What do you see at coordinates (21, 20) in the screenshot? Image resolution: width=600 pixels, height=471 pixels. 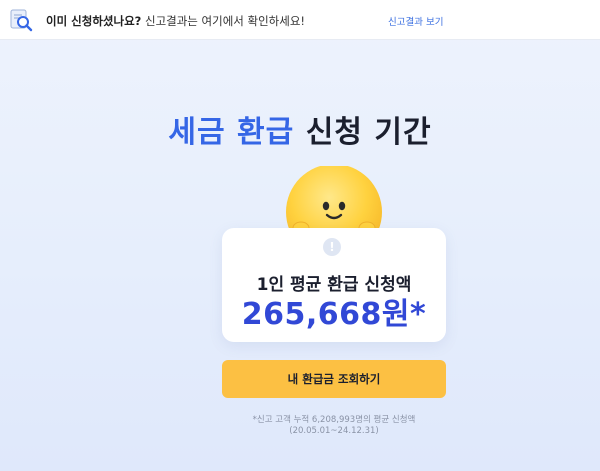 I see `document-search-icon` at bounding box center [21, 20].